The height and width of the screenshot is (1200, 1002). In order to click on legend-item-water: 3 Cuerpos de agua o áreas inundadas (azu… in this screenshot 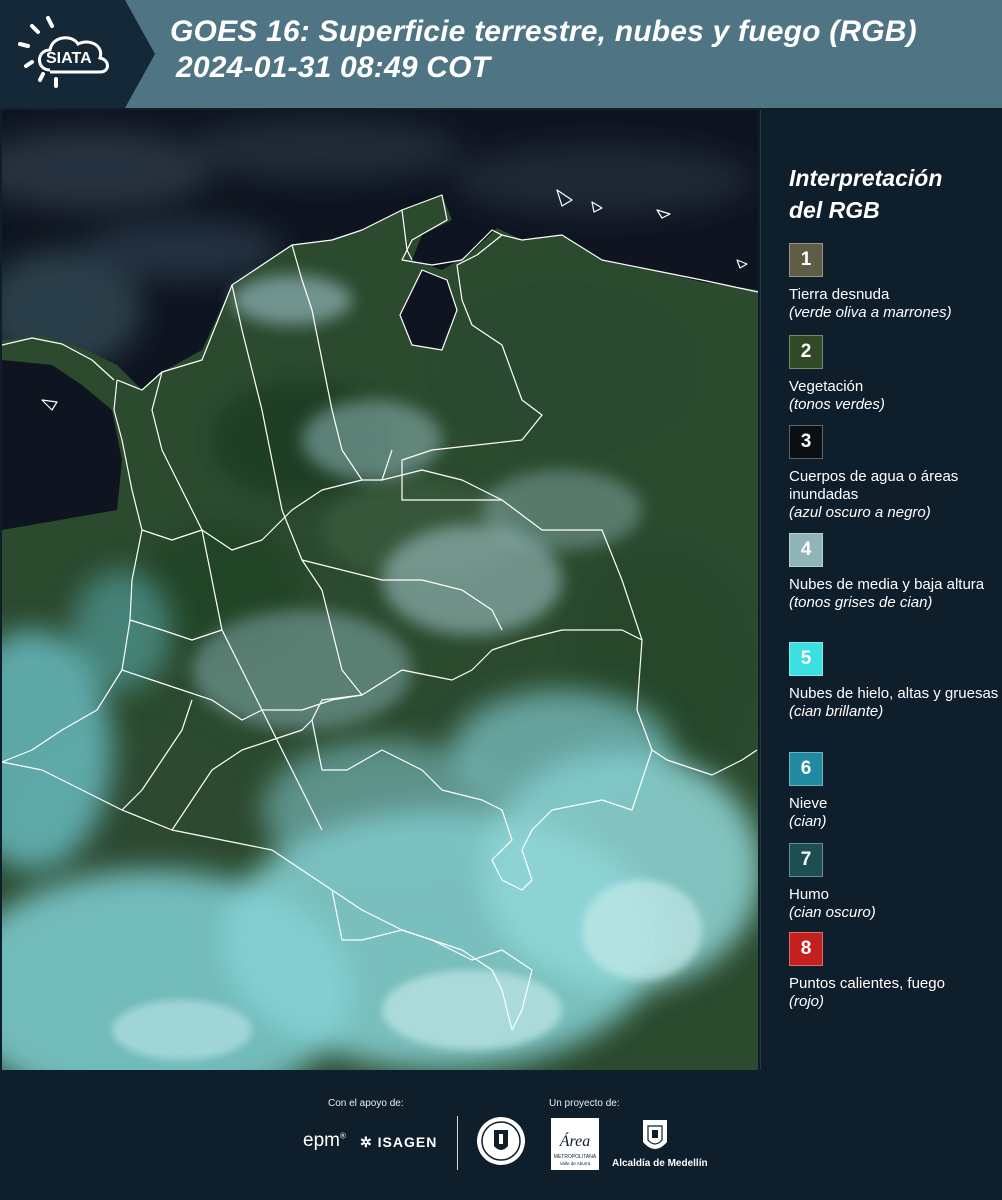, I will do `click(894, 473)`.